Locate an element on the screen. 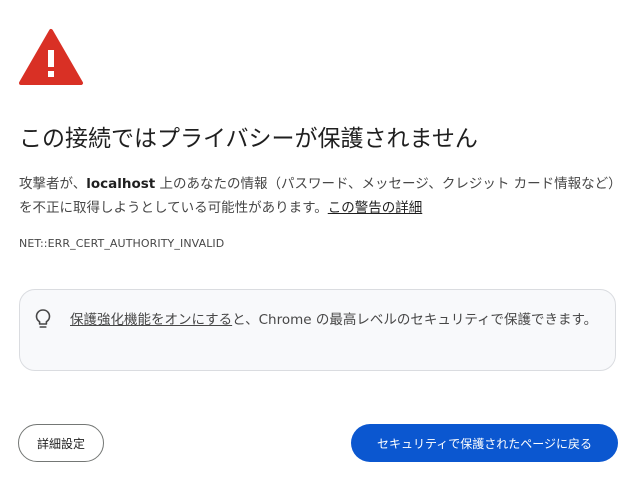 The image size is (635, 495). host-name: localhost is located at coordinates (121, 184).